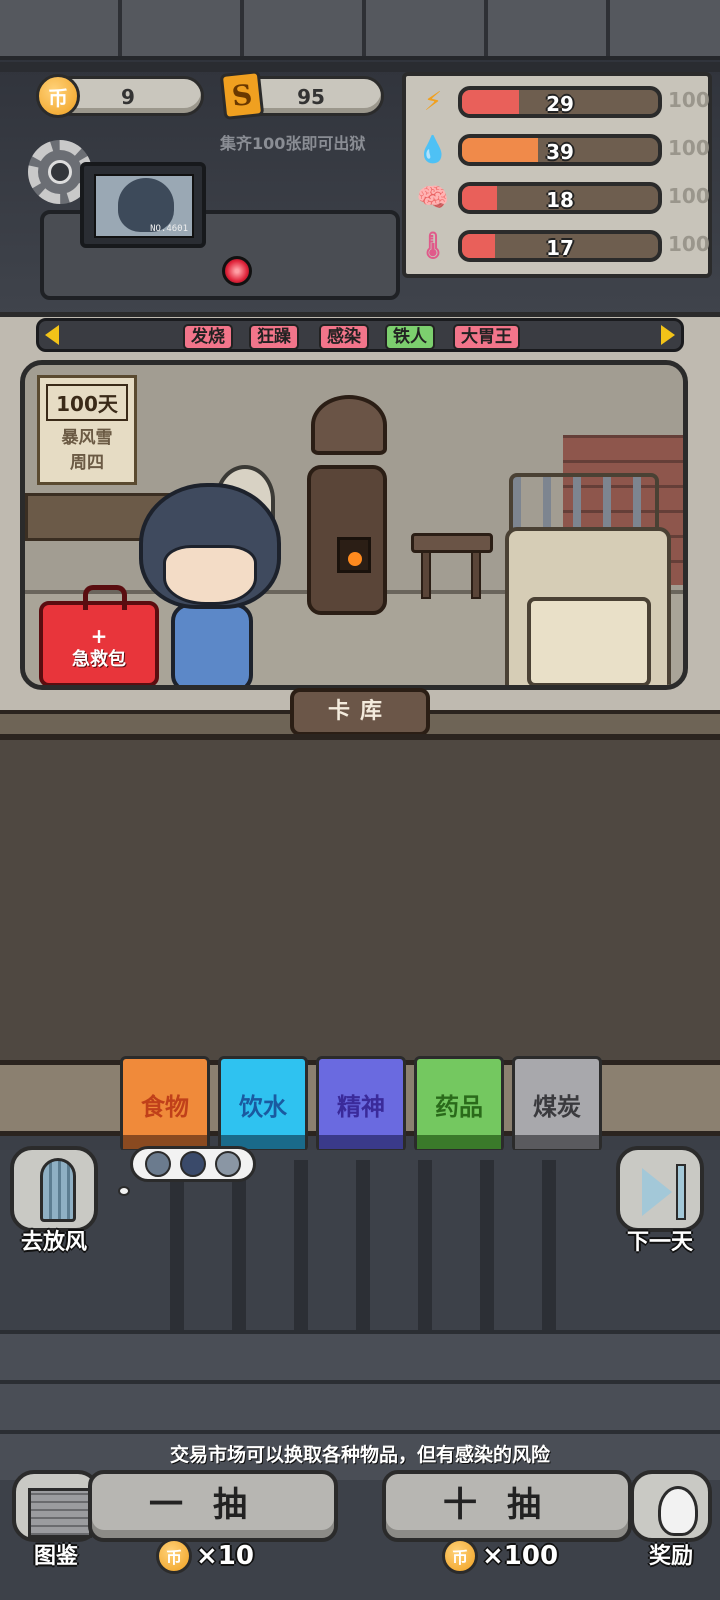 This screenshot has width=720, height=1600. I want to click on ceiling-pipe, so click(360, 67).